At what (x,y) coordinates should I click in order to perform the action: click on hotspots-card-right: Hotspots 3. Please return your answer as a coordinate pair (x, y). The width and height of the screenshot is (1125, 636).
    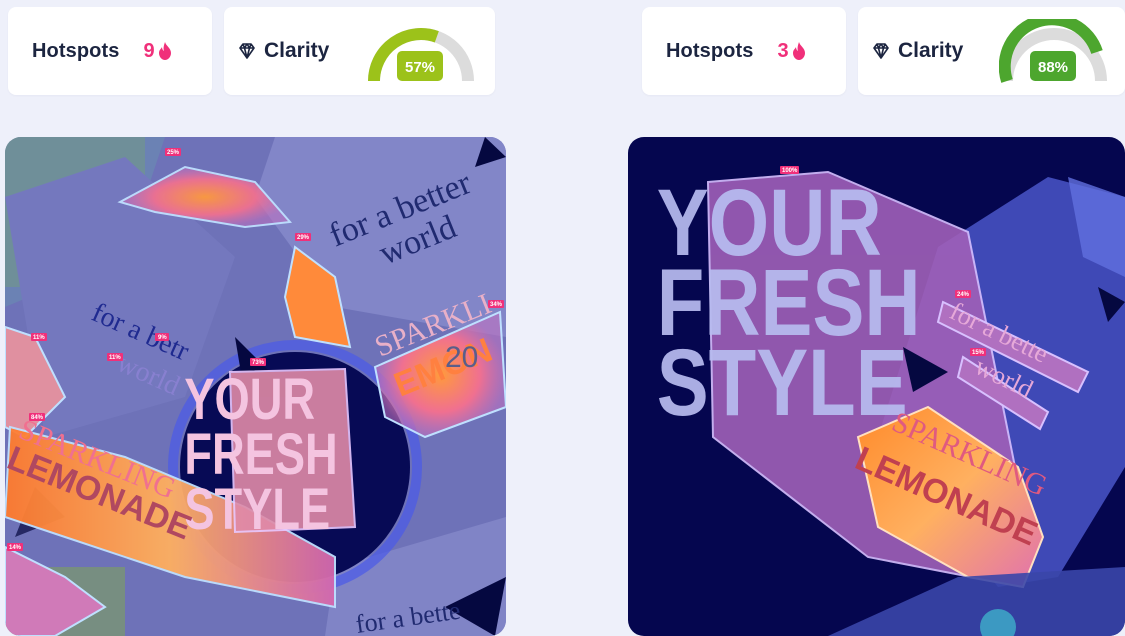
    Looking at the image, I should click on (744, 51).